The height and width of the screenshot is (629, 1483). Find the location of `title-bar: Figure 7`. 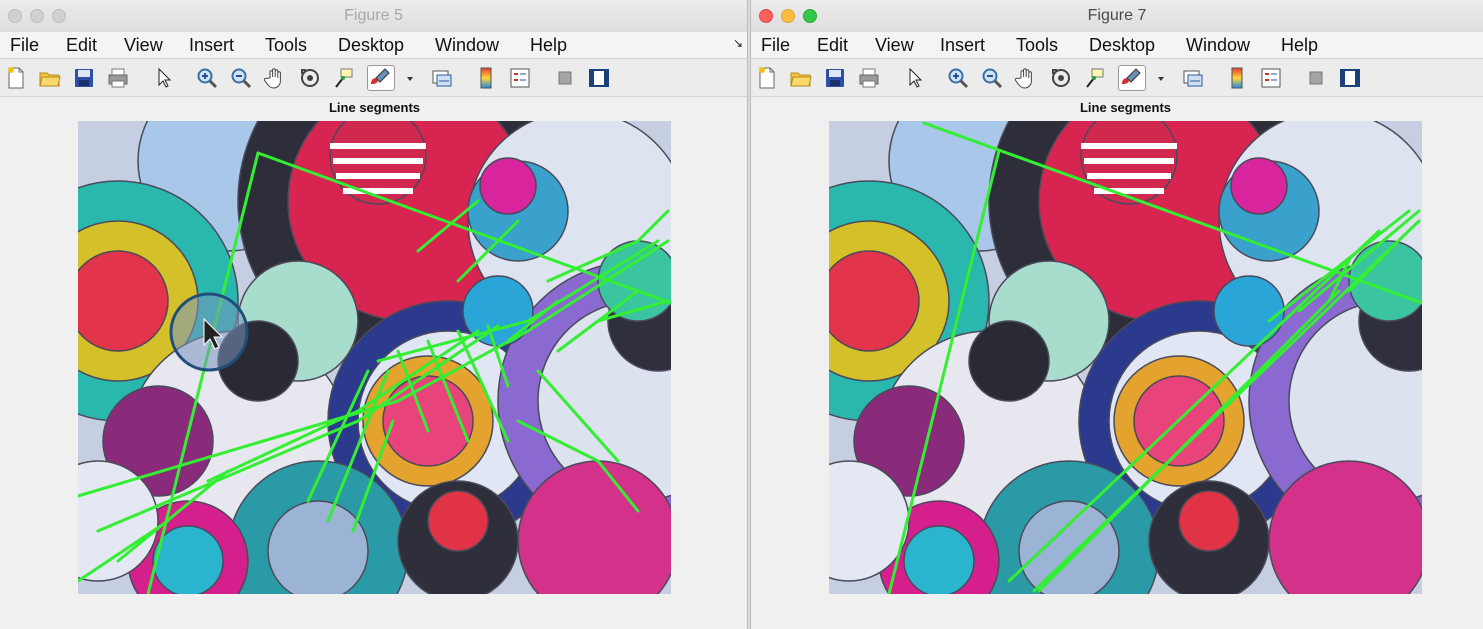

title-bar: Figure 7 is located at coordinates (1117, 16).